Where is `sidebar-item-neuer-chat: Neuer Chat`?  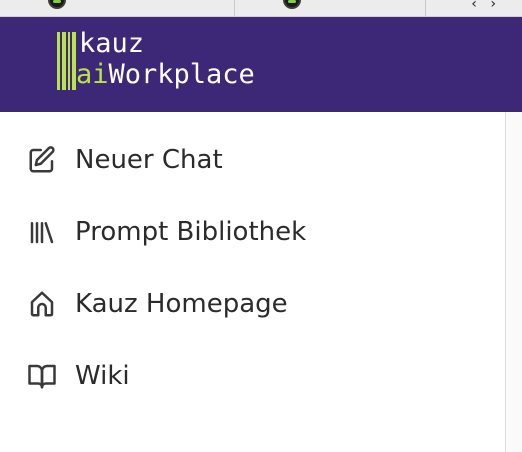 sidebar-item-neuer-chat: Neuer Chat is located at coordinates (252, 160).